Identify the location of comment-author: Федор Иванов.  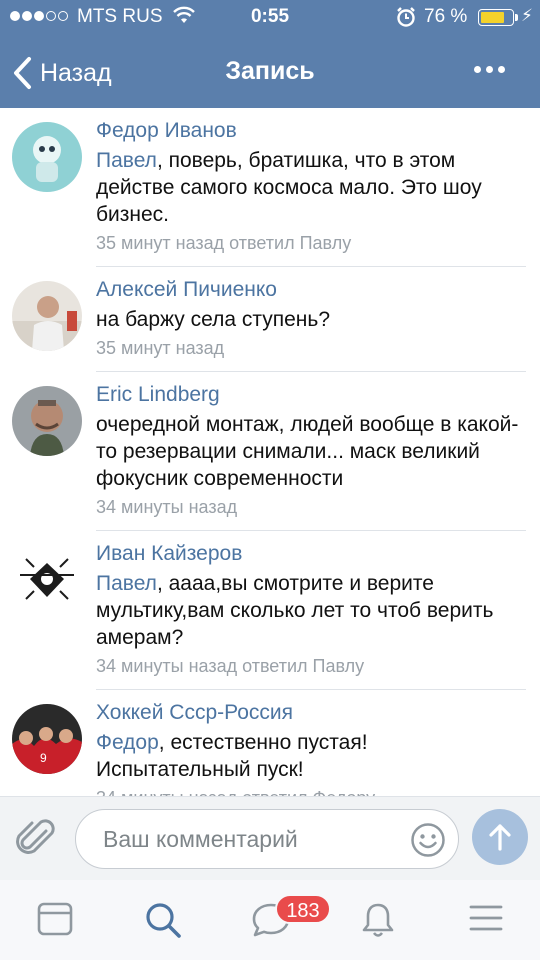
(311, 131).